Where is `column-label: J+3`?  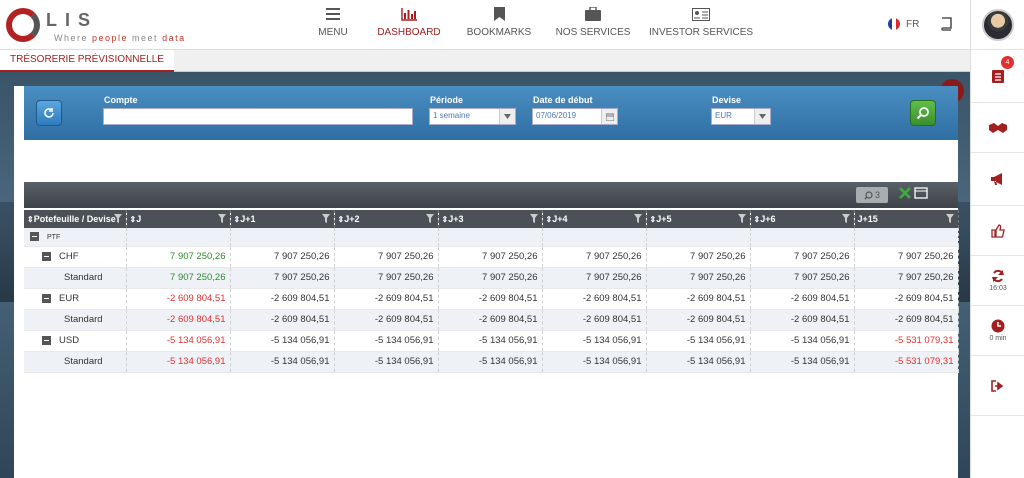 column-label: J+3 is located at coordinates (456, 219).